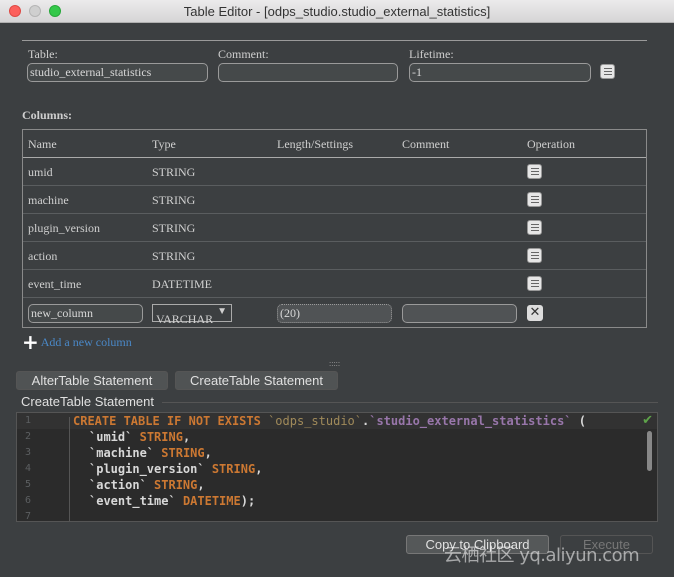 This screenshot has width=674, height=577. What do you see at coordinates (92, 380) in the screenshot?
I see `alter-table-tab: AlterTable Statement` at bounding box center [92, 380].